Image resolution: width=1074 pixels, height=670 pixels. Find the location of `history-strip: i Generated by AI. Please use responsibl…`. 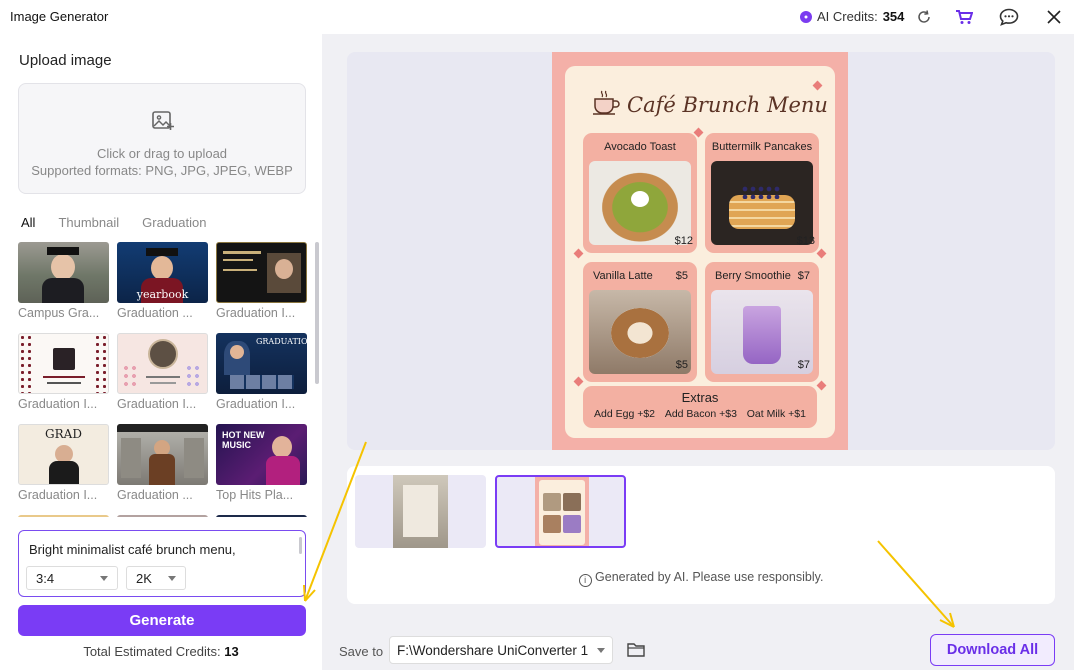

history-strip: i Generated by AI. Please use responsibl… is located at coordinates (701, 535).